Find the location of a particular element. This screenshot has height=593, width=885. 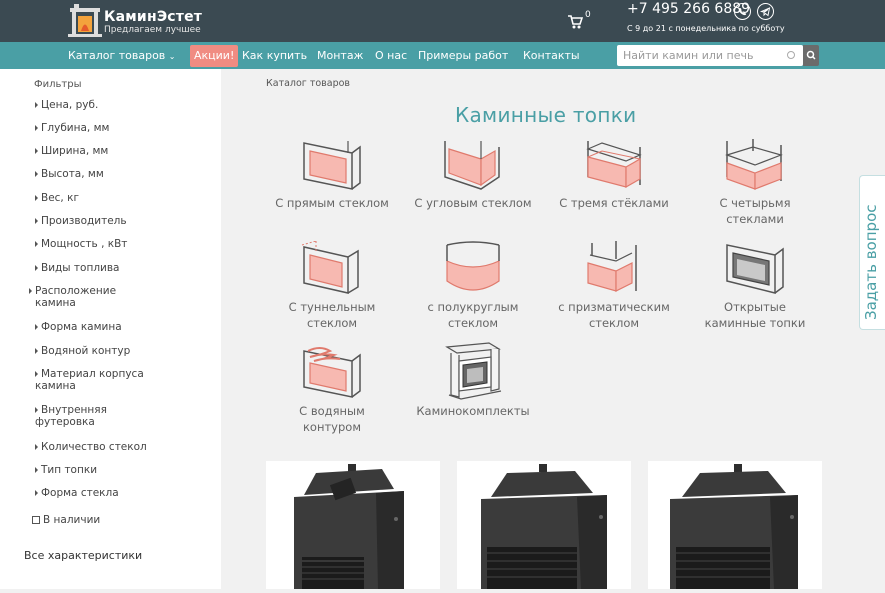

filter-glass-count: Количество стекол is located at coordinates (91, 447).